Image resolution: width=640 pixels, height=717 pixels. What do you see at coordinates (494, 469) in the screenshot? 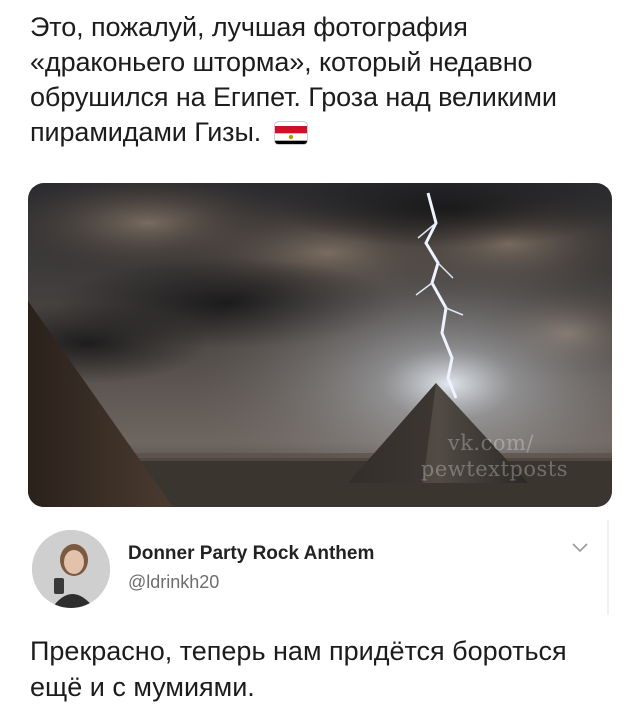
I see `watermark-line2: pewtextposts` at bounding box center [494, 469].